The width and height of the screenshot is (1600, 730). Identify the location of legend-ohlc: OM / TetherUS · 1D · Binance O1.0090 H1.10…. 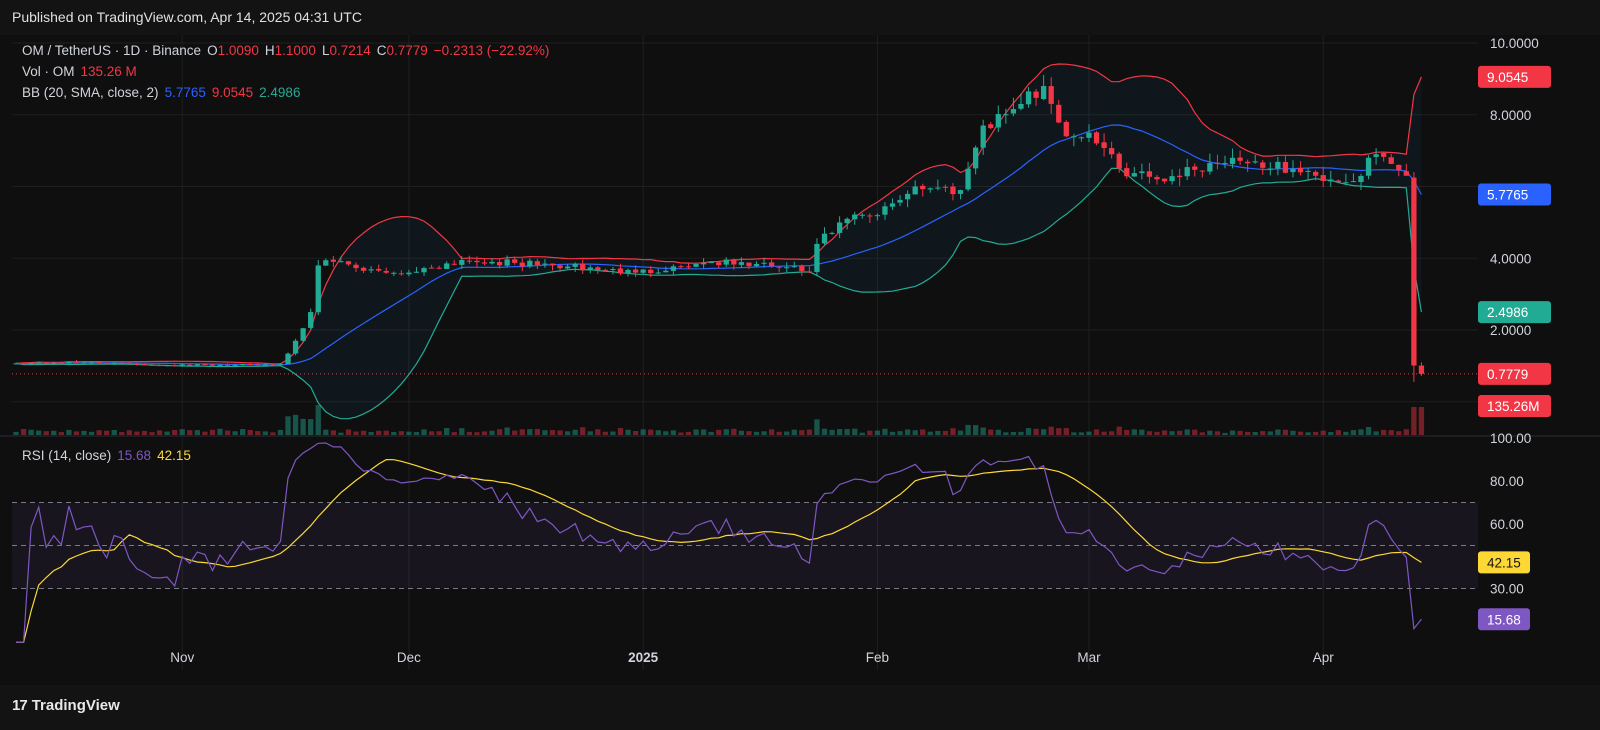
(288, 50).